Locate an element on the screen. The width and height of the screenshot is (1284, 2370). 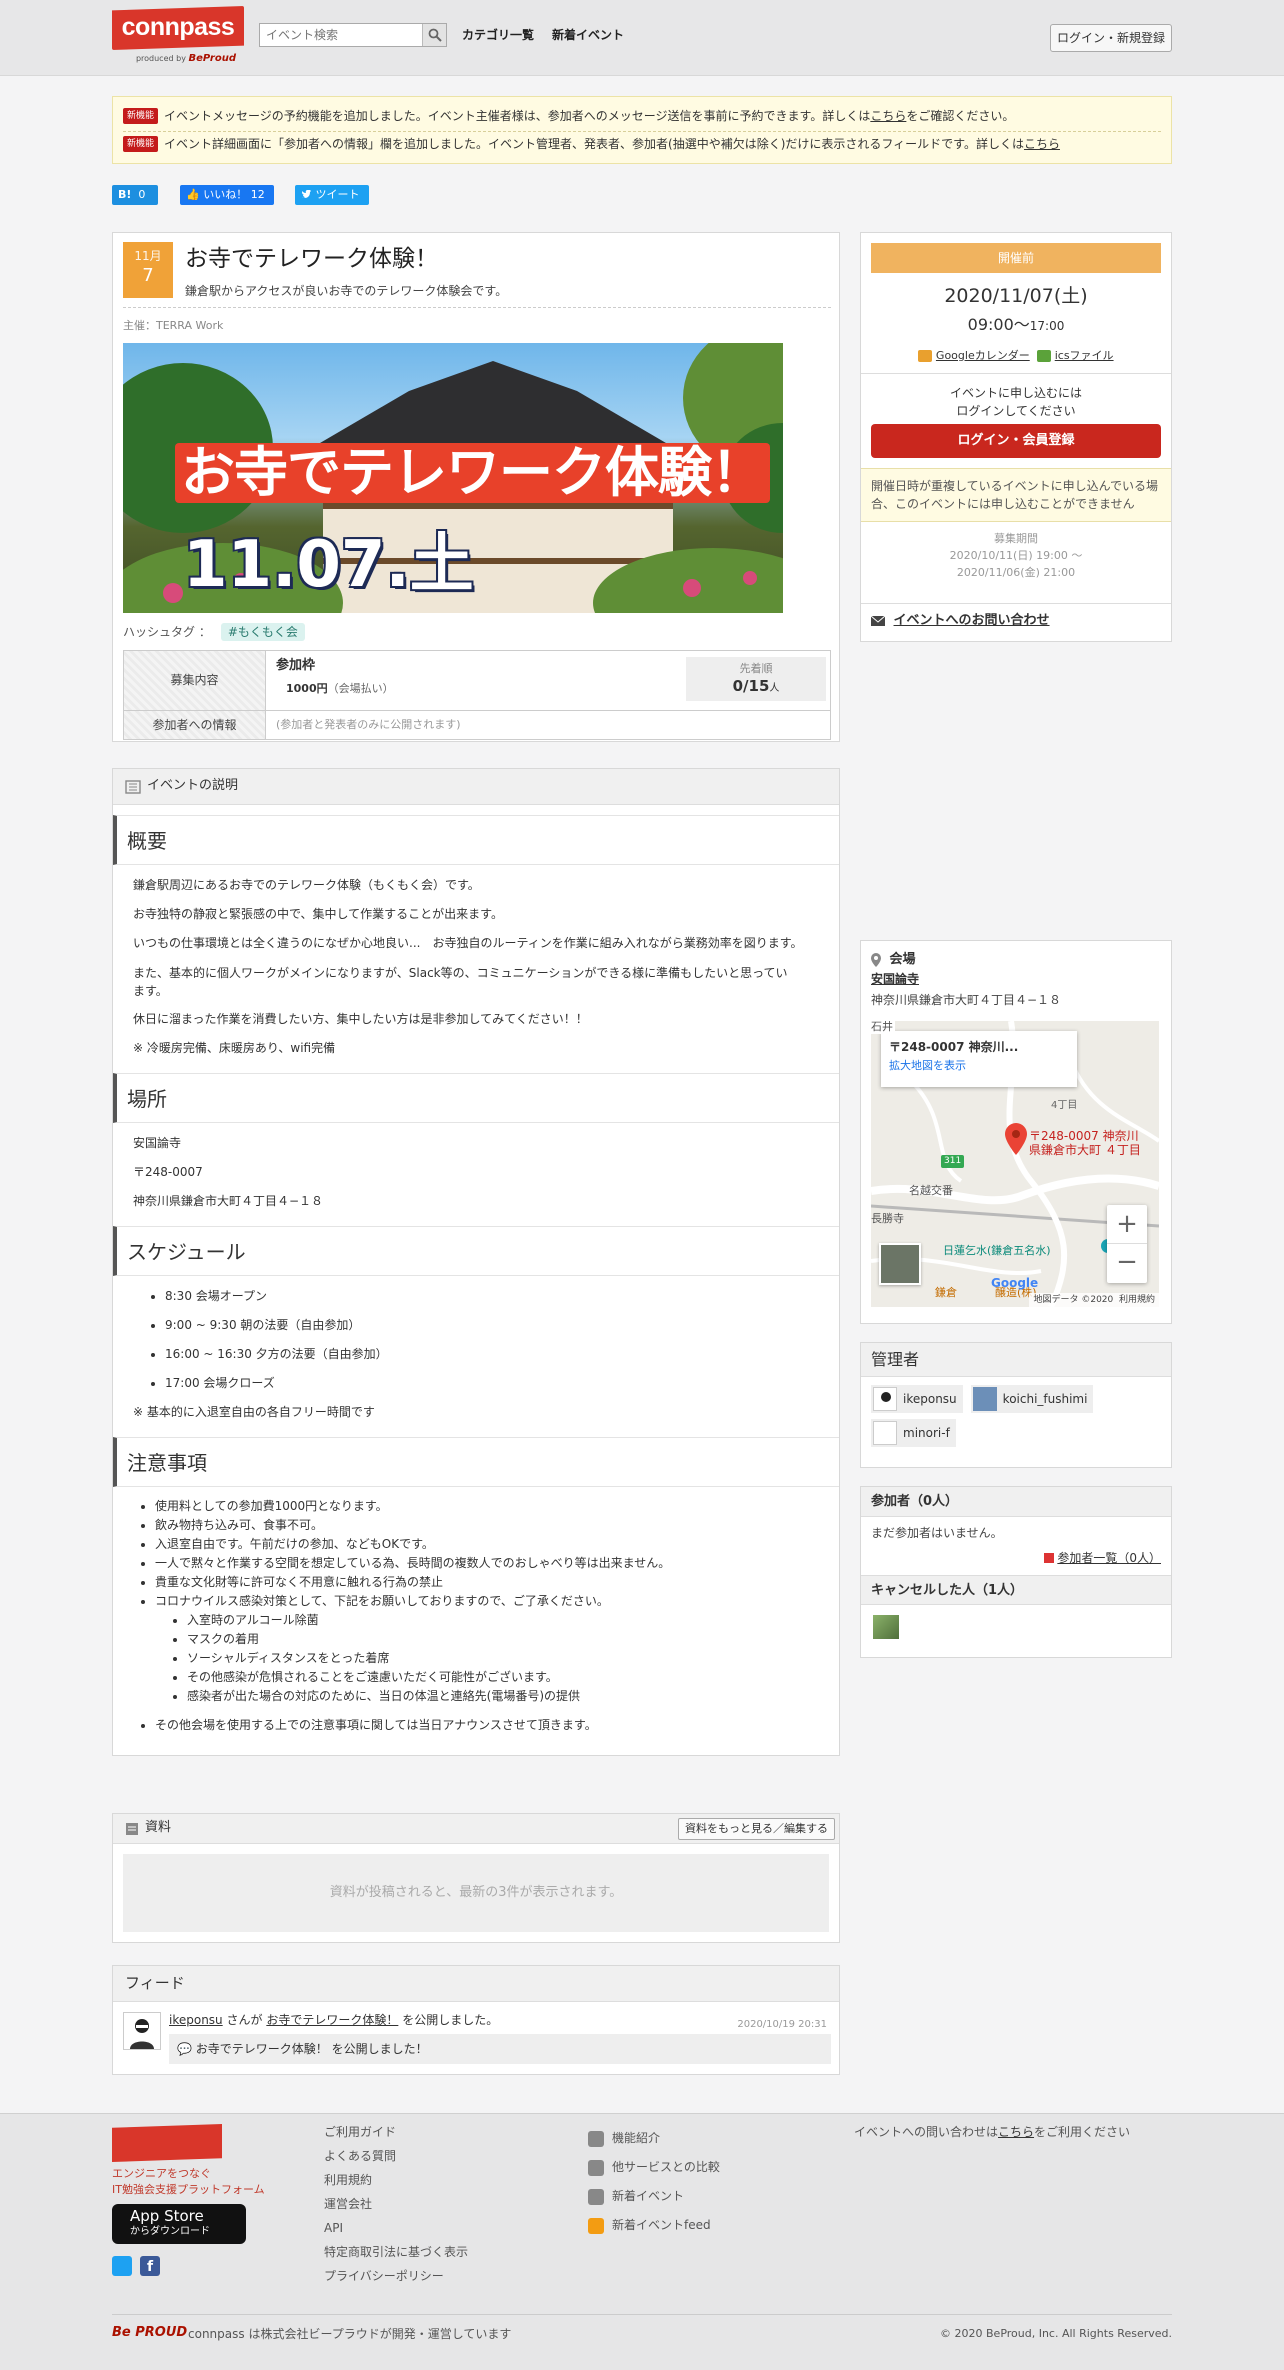
connpass-logo: connpass produced by BeProud is located at coordinates (178, 36).